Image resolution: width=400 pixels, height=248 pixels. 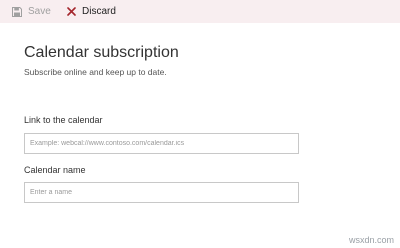 I want to click on save-button-label: Save, so click(x=39, y=11).